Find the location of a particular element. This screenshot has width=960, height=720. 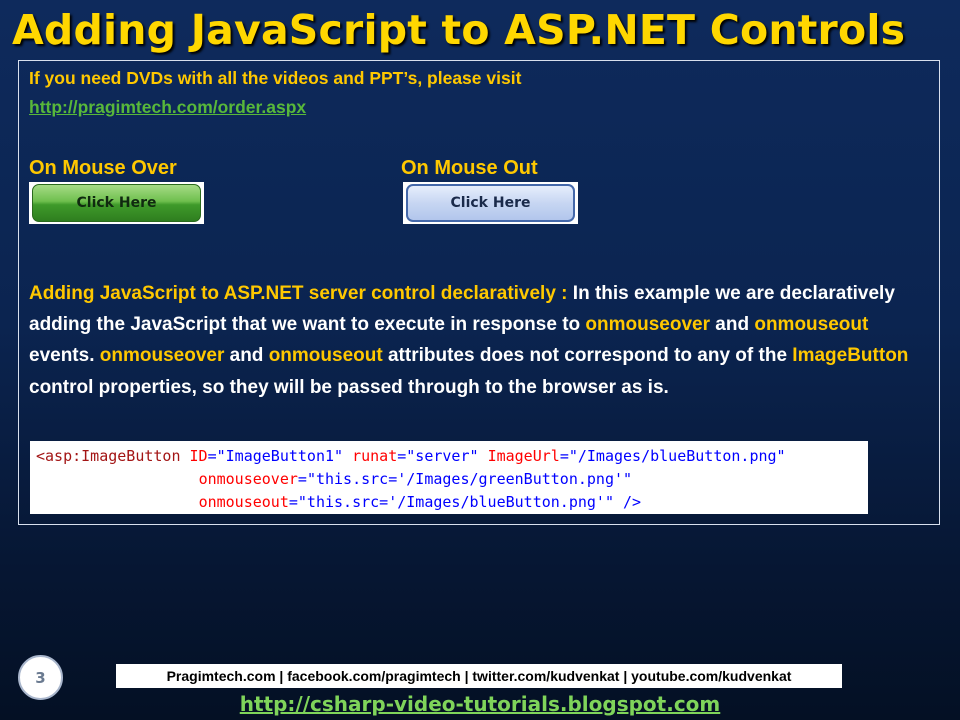

code-tag: <asp:ImageButton is located at coordinates (108, 456).